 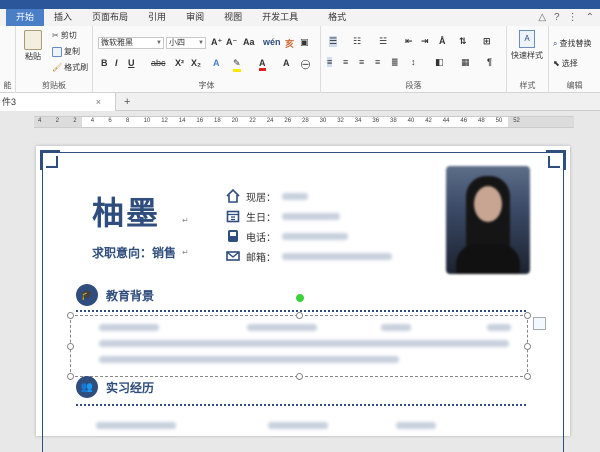 What do you see at coordinates (282, 327) in the screenshot?
I see `blurred-school` at bounding box center [282, 327].